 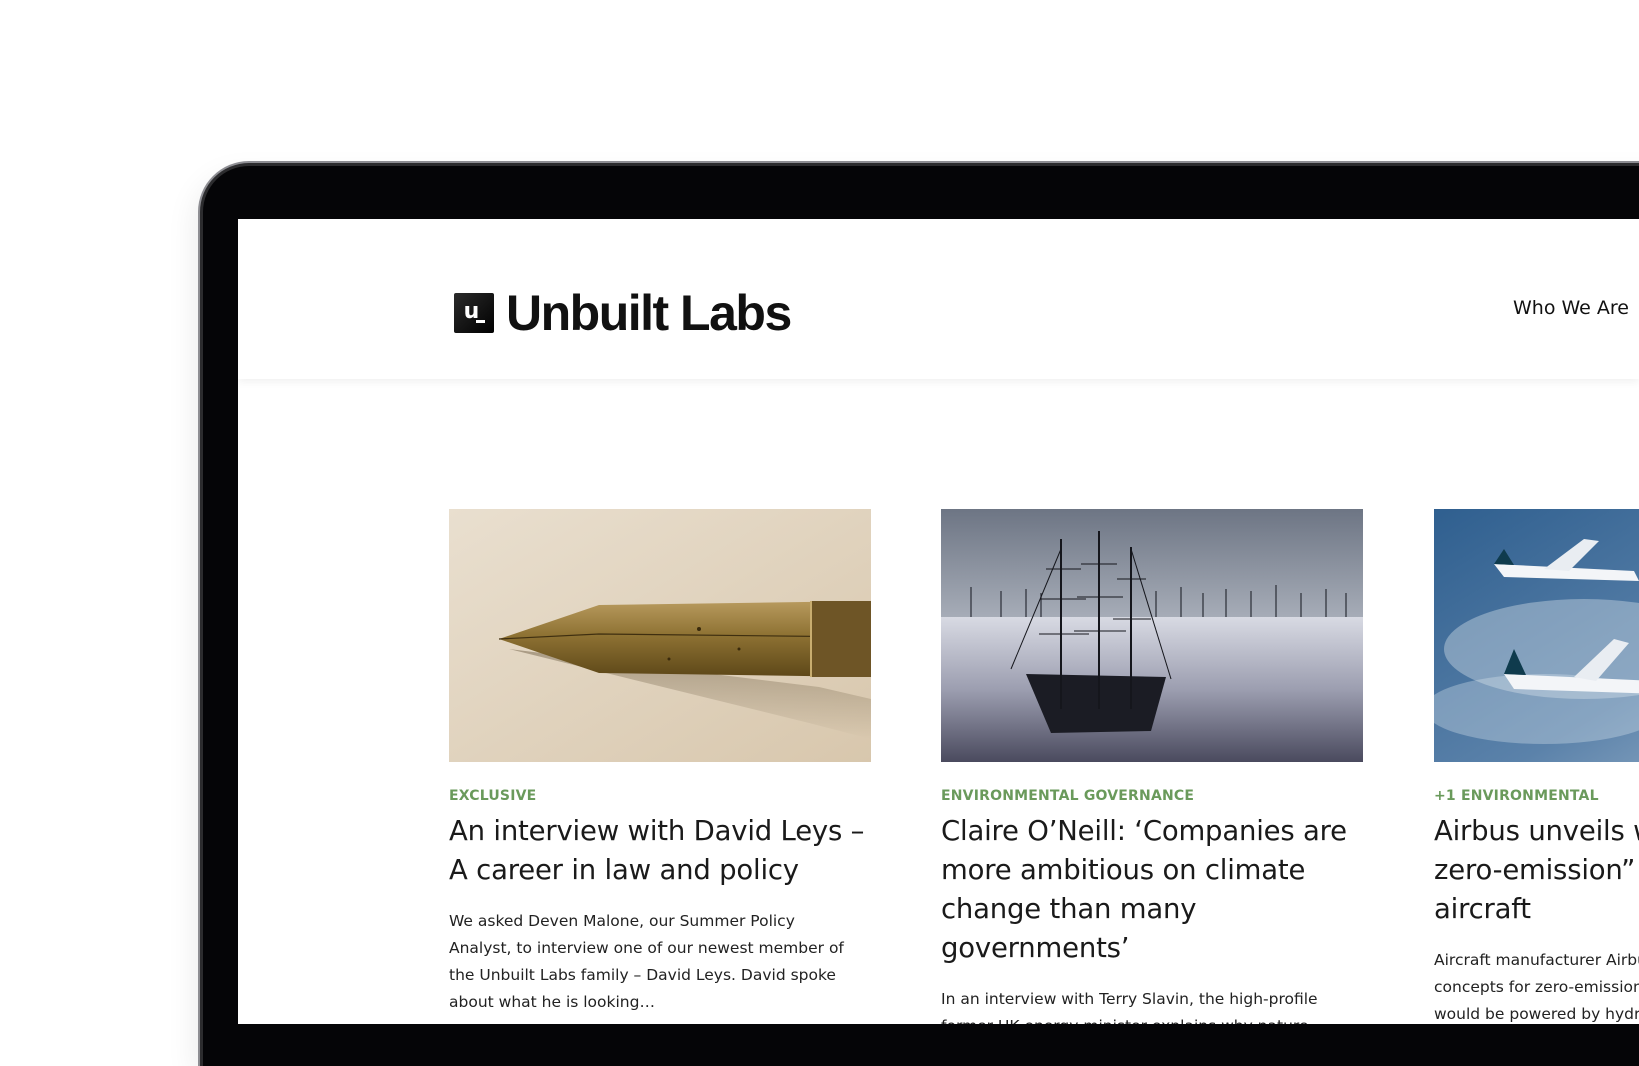 What do you see at coordinates (649, 313) in the screenshot?
I see `logo-text: Unbuilt Labs` at bounding box center [649, 313].